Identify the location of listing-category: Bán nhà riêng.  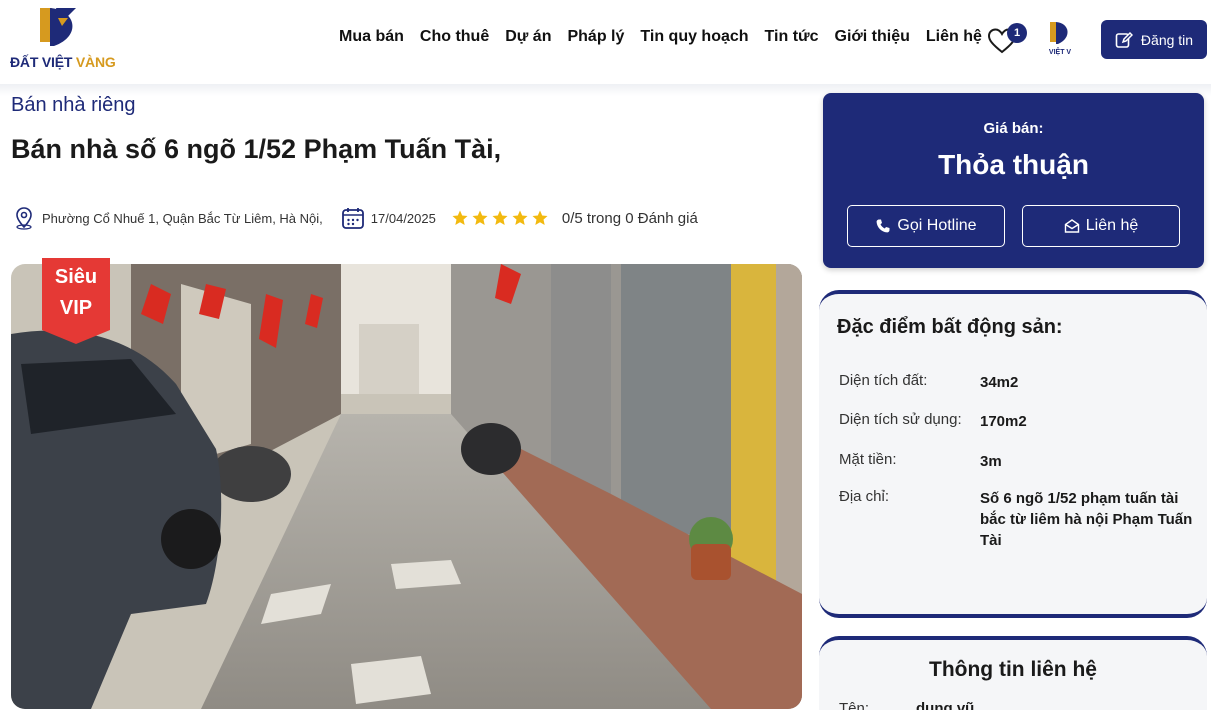
(73, 105).